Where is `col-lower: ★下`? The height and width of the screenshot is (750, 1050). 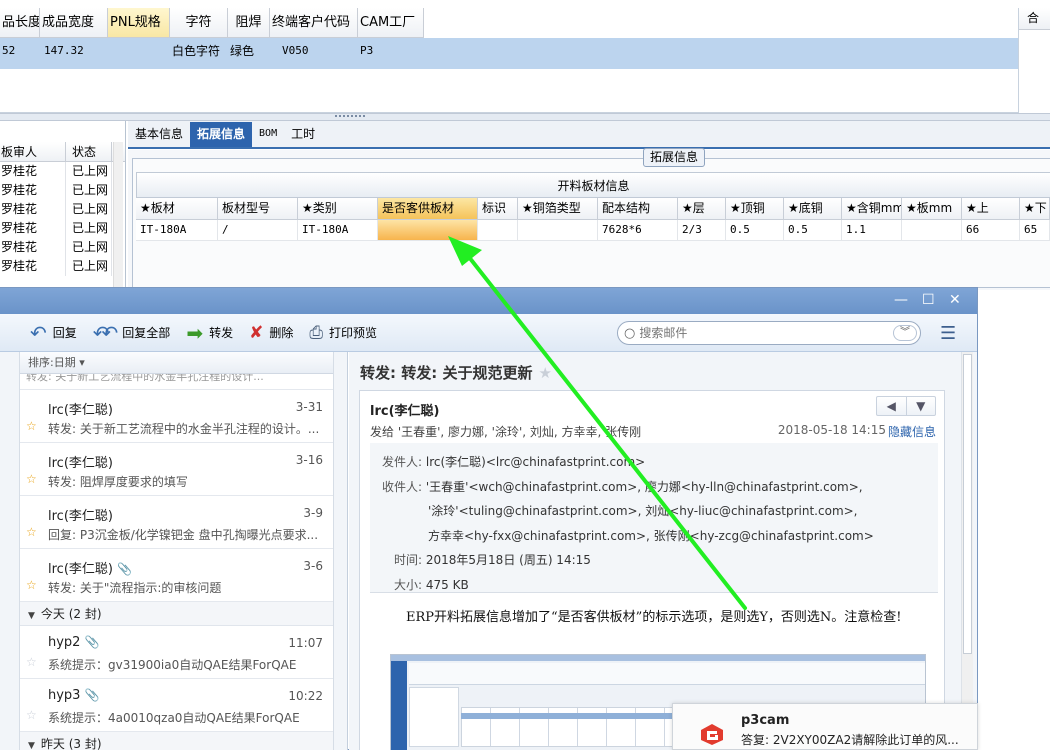
col-lower: ★下 is located at coordinates (1035, 209).